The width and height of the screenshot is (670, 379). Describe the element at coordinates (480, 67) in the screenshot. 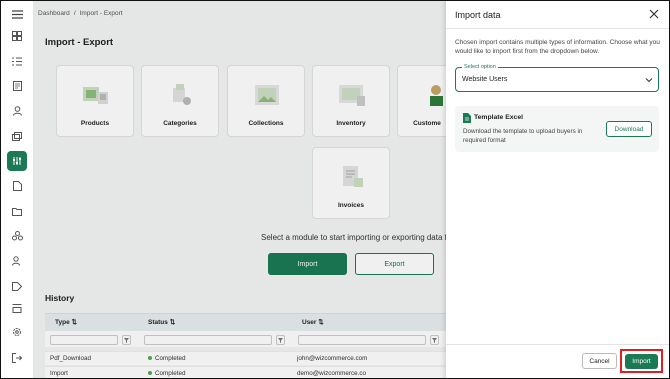

I see `select-label: Select option` at that location.